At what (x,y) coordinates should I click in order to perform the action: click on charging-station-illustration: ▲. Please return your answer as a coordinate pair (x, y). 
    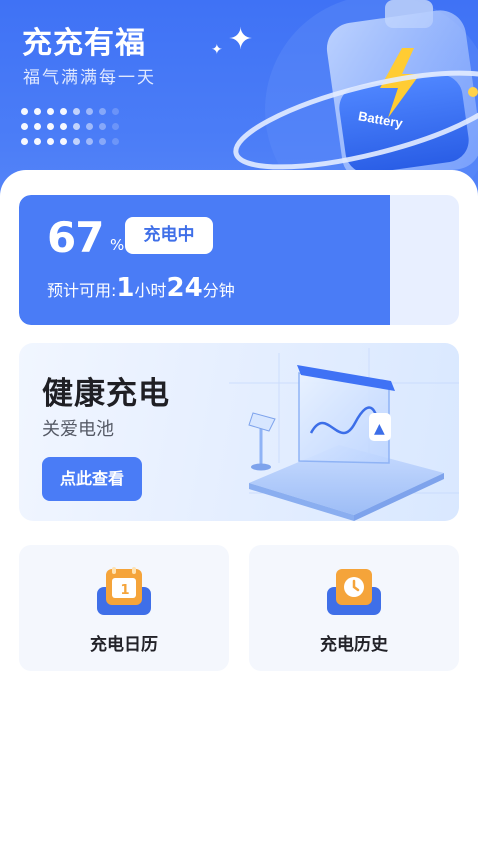
    Looking at the image, I should click on (344, 434).